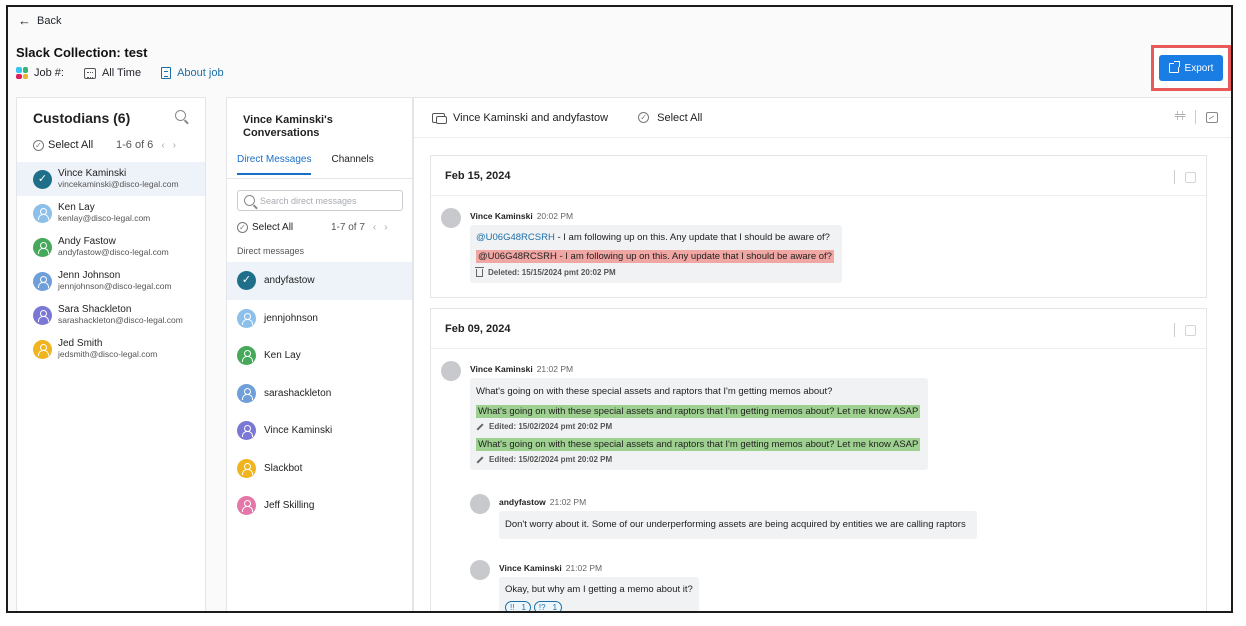 The image size is (1246, 626). Describe the element at coordinates (1212, 117) in the screenshot. I see `image-view-icon` at that location.